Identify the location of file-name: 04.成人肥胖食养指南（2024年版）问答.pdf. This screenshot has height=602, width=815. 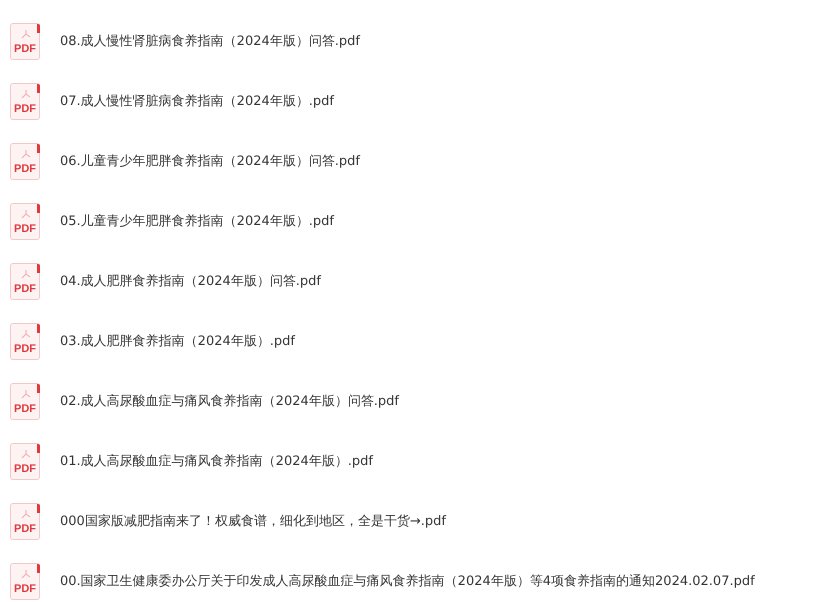
(190, 281).